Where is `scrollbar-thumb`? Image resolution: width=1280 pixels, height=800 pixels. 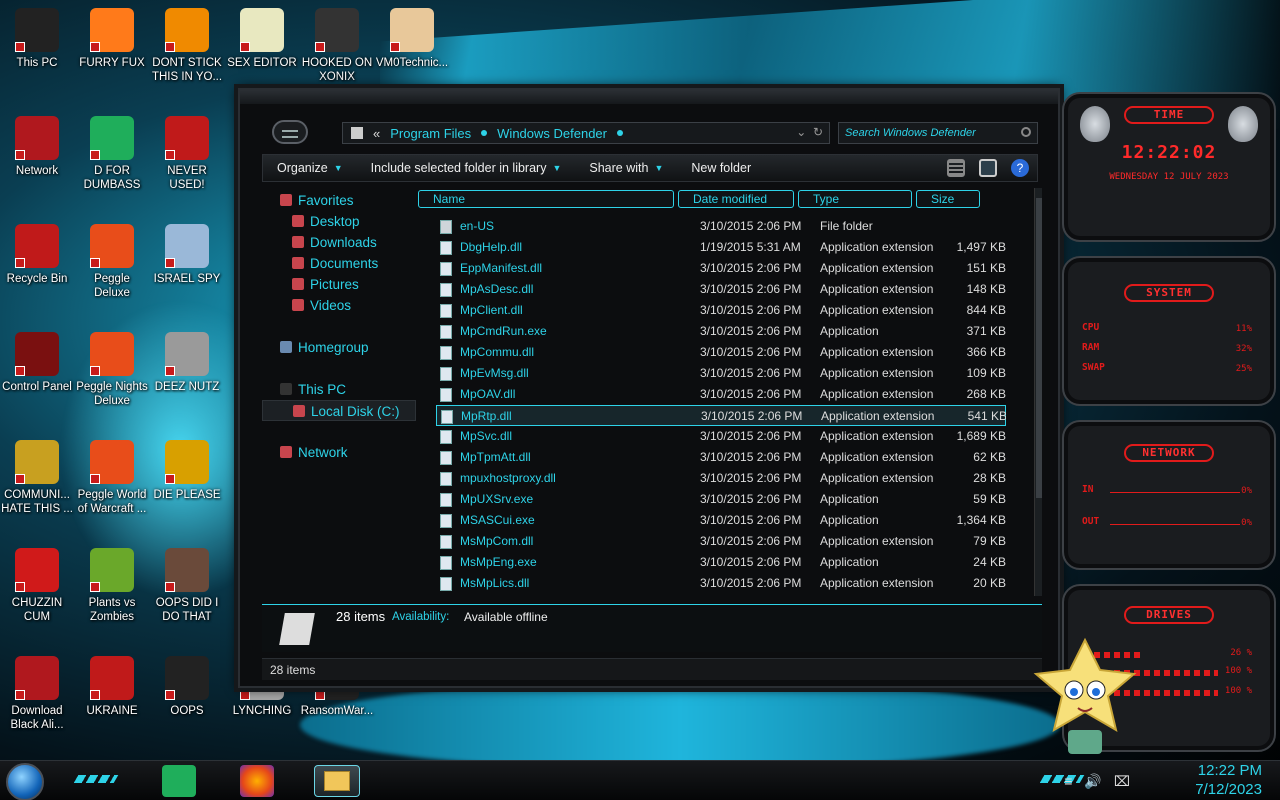 scrollbar-thumb is located at coordinates (1039, 348).